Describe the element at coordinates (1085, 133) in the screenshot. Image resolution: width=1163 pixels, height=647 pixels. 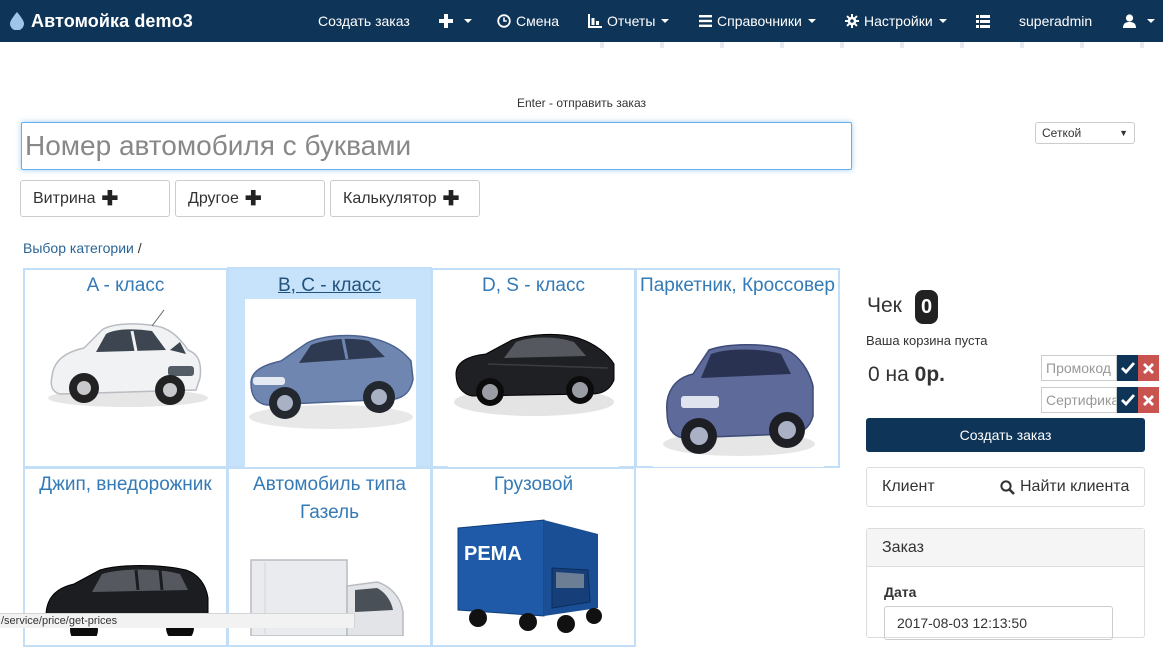
I see `view-mode-select: Сеткой ▼` at that location.